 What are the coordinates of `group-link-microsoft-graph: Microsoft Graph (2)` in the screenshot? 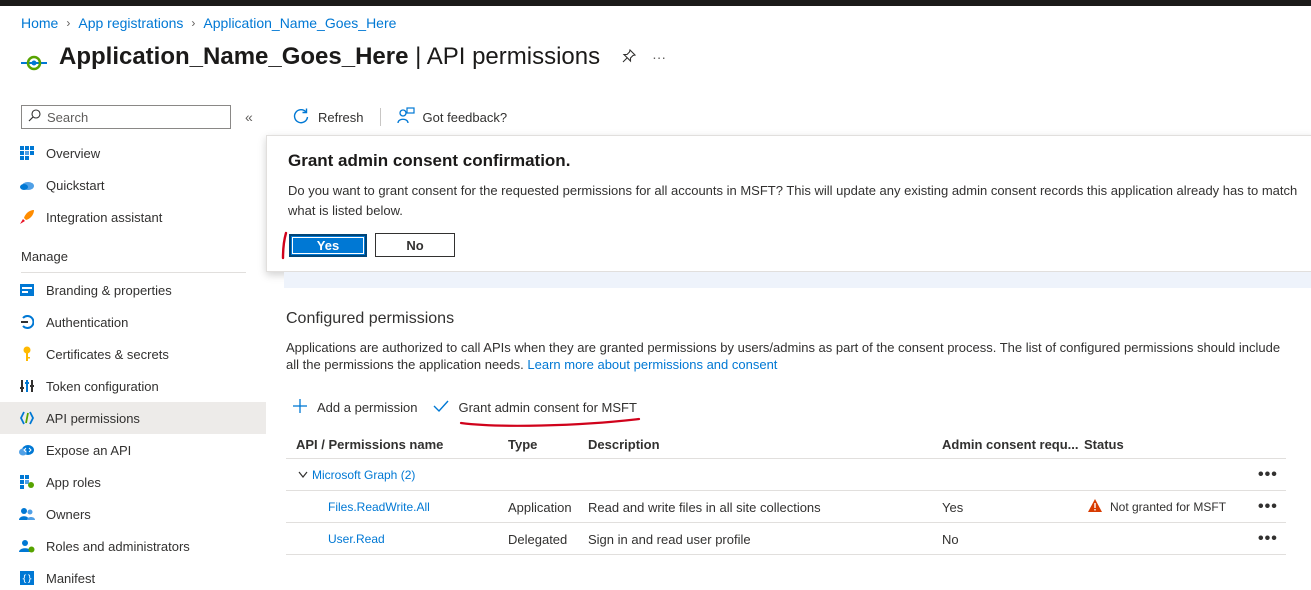 It's located at (363, 475).